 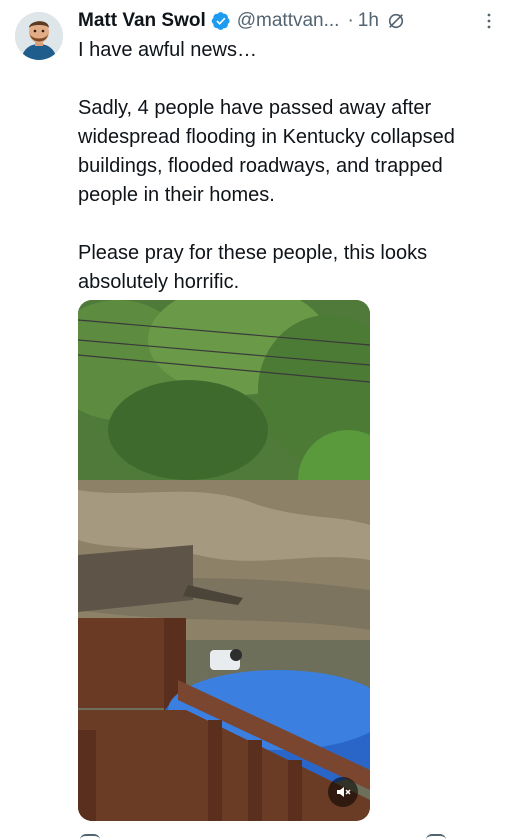 What do you see at coordinates (489, 21) in the screenshot?
I see `more-dots-icon` at bounding box center [489, 21].